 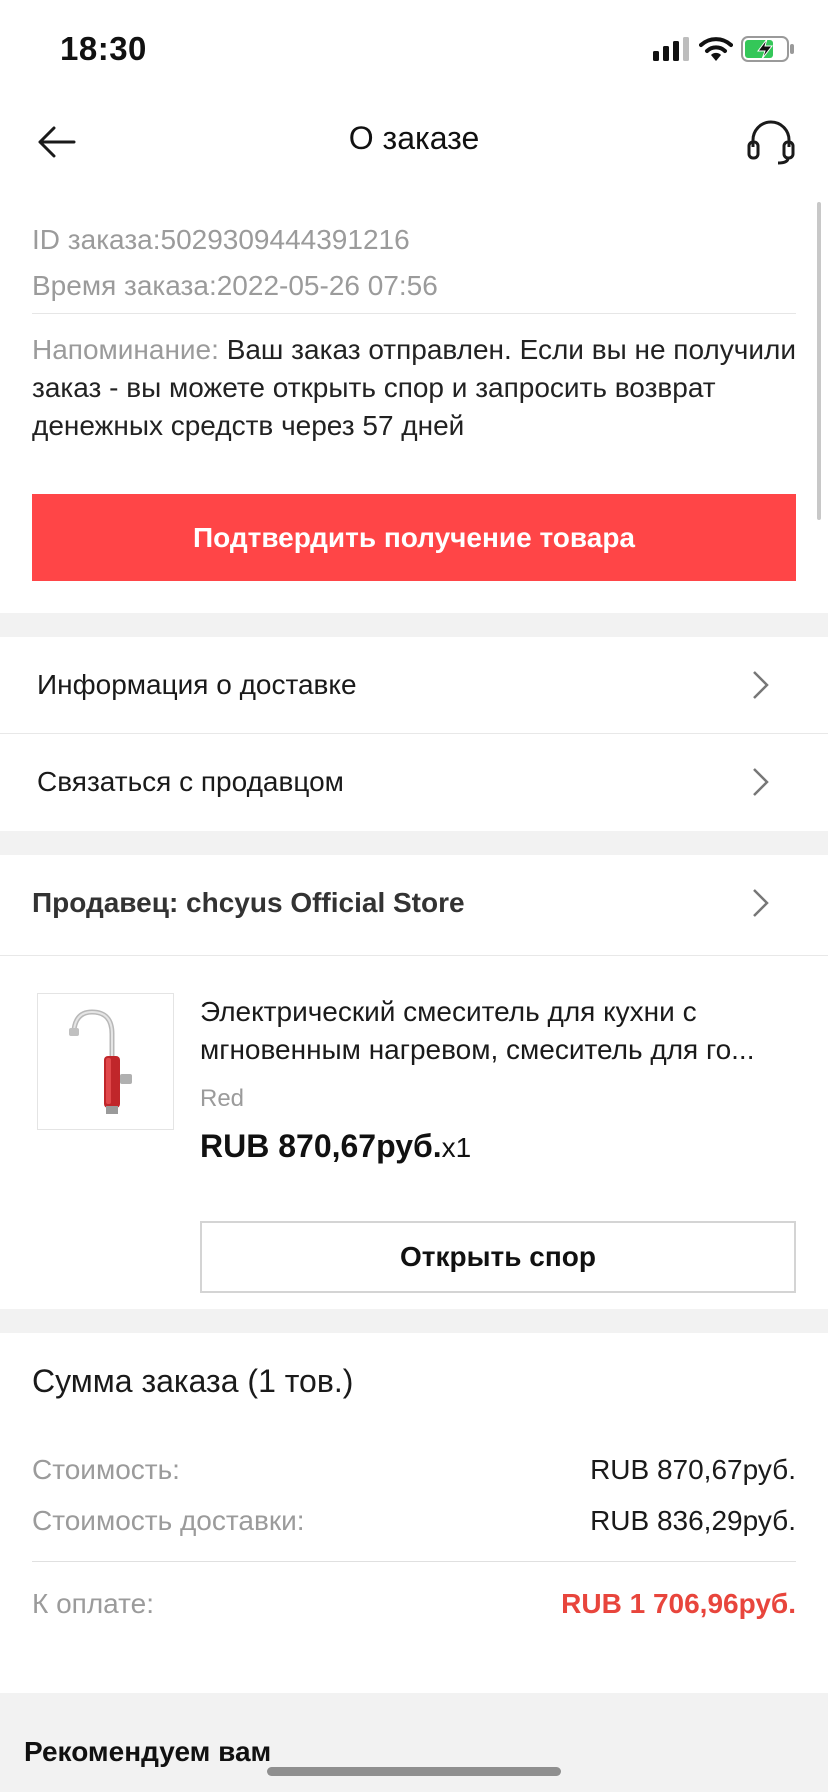 I want to click on page-title: О заказе, so click(x=414, y=138).